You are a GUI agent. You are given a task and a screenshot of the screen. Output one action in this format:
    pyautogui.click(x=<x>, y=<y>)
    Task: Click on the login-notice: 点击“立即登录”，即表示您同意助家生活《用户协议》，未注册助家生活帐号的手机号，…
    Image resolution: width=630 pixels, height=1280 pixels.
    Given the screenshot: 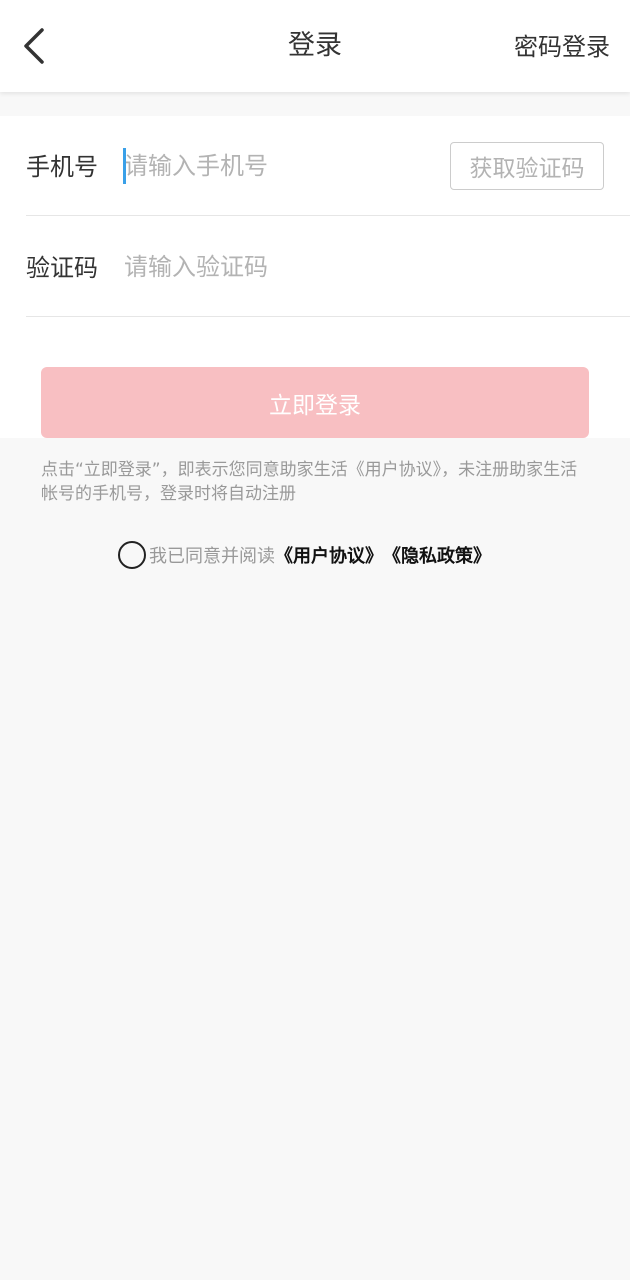 What is the action you would take?
    pyautogui.click(x=309, y=482)
    